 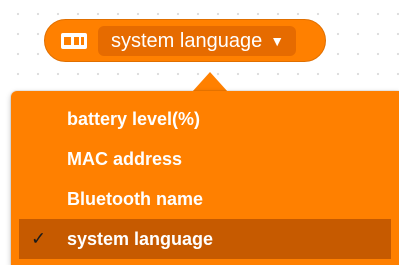 What do you see at coordinates (39, 238) in the screenshot?
I see `checkmark-icon: ✓` at bounding box center [39, 238].